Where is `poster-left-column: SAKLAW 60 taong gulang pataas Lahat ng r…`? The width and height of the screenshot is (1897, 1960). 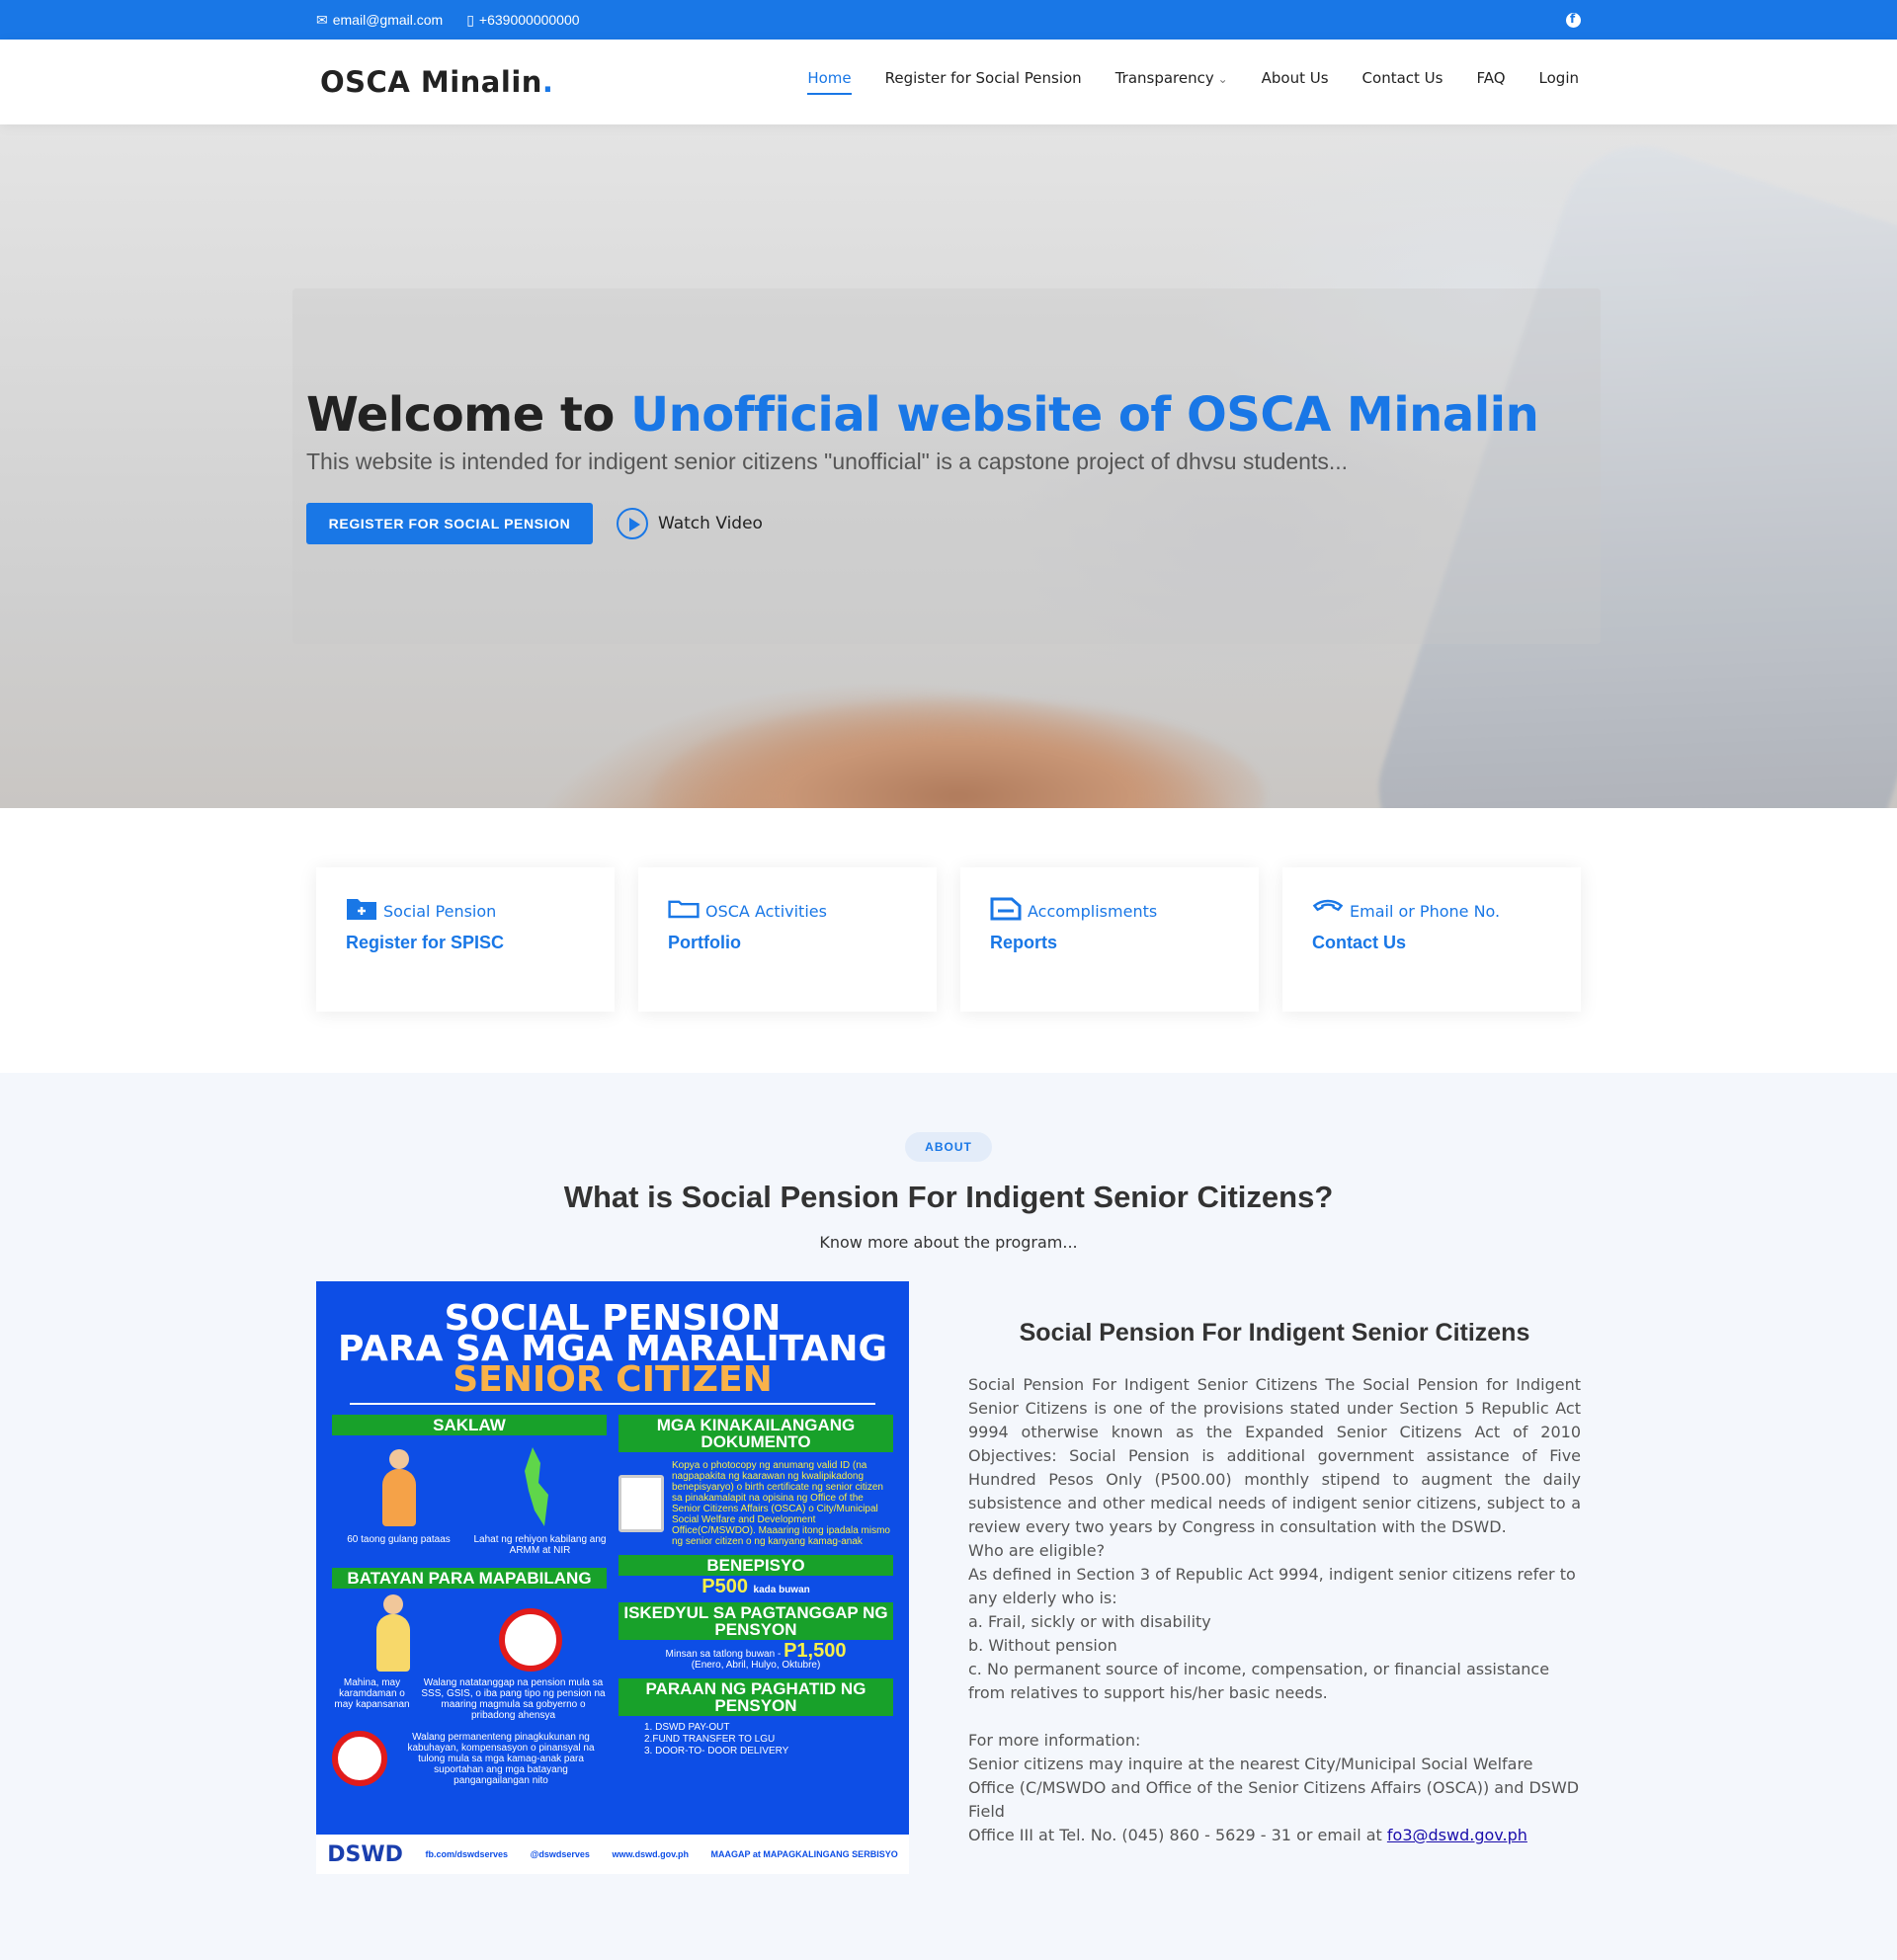
poster-left-column: SAKLAW 60 taong gulang pataas Lahat ng r… is located at coordinates (469, 1600).